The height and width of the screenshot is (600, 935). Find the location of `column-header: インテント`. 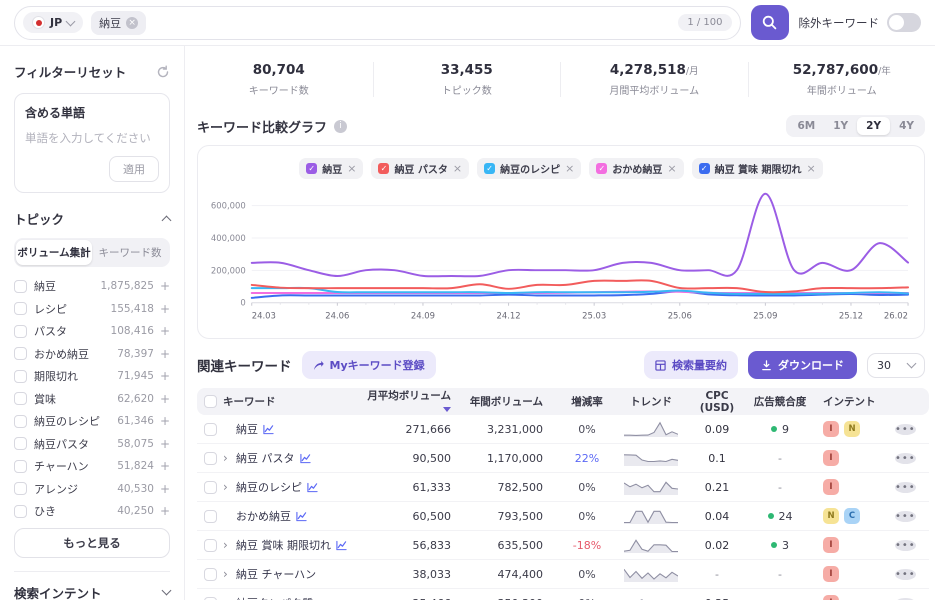

column-header: インテント is located at coordinates (854, 401).